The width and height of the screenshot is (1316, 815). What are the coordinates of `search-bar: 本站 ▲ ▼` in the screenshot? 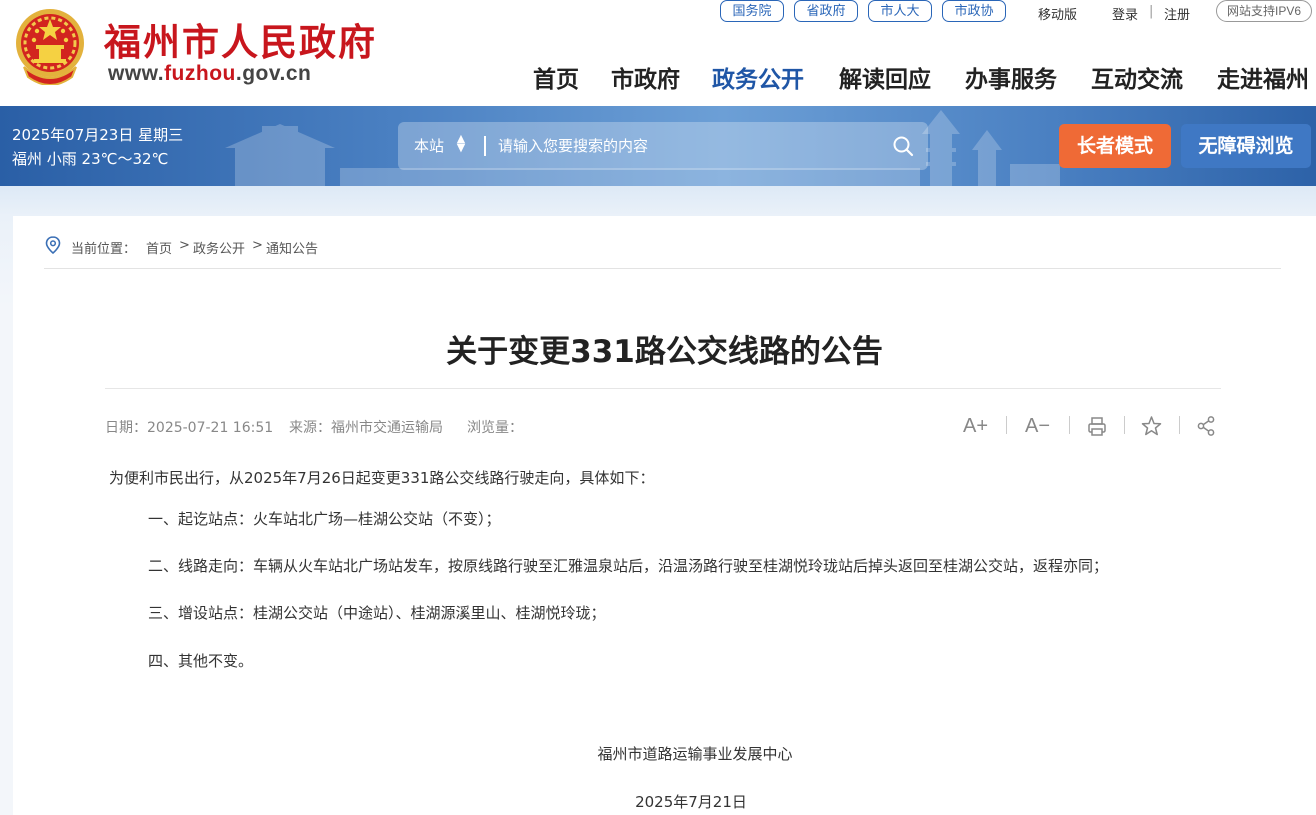 It's located at (663, 146).